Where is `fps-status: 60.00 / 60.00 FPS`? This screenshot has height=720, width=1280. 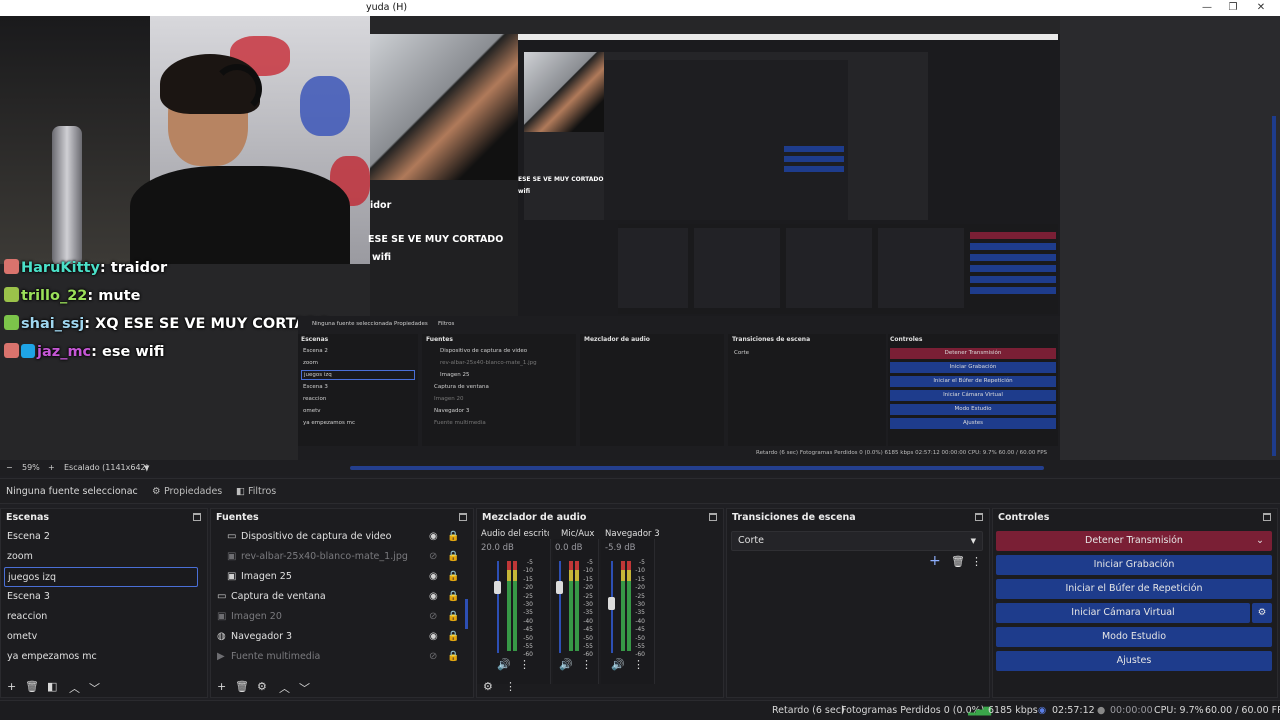 fps-status: 60.00 / 60.00 FPS is located at coordinates (1242, 710).